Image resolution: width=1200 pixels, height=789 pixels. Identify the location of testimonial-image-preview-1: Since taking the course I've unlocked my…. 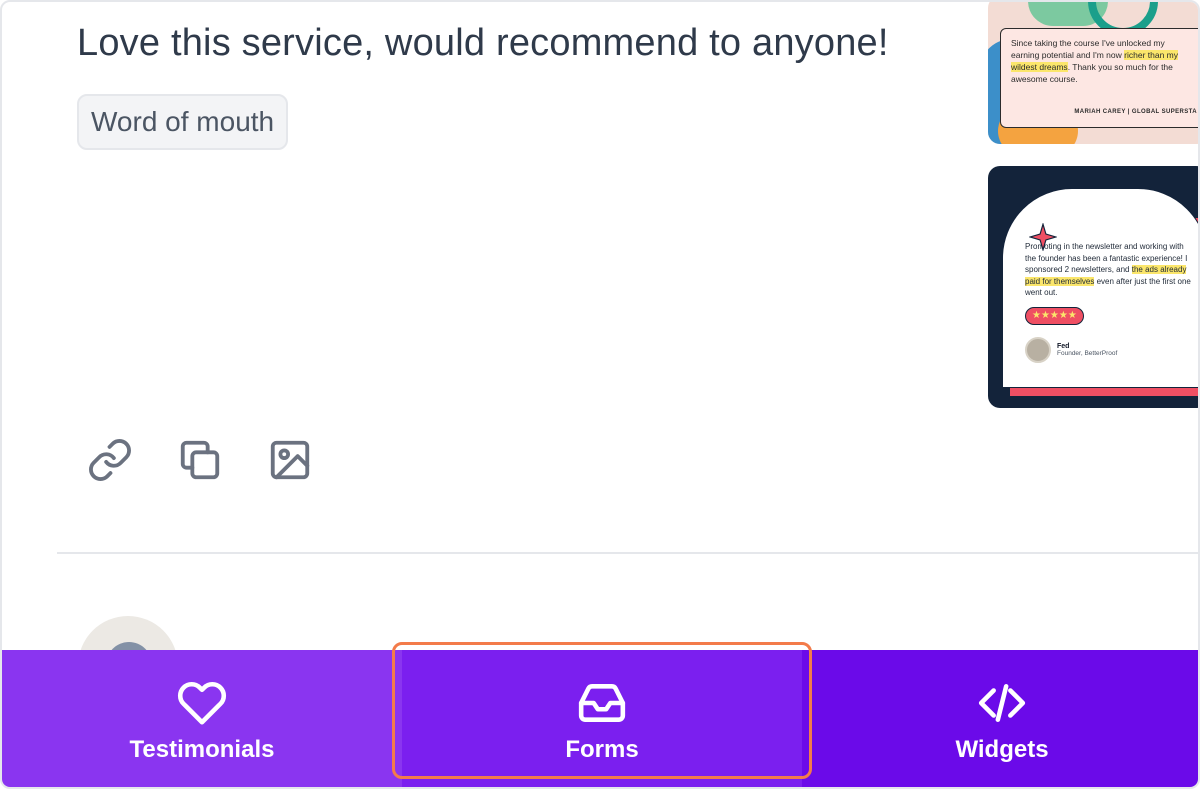
(1093, 73).